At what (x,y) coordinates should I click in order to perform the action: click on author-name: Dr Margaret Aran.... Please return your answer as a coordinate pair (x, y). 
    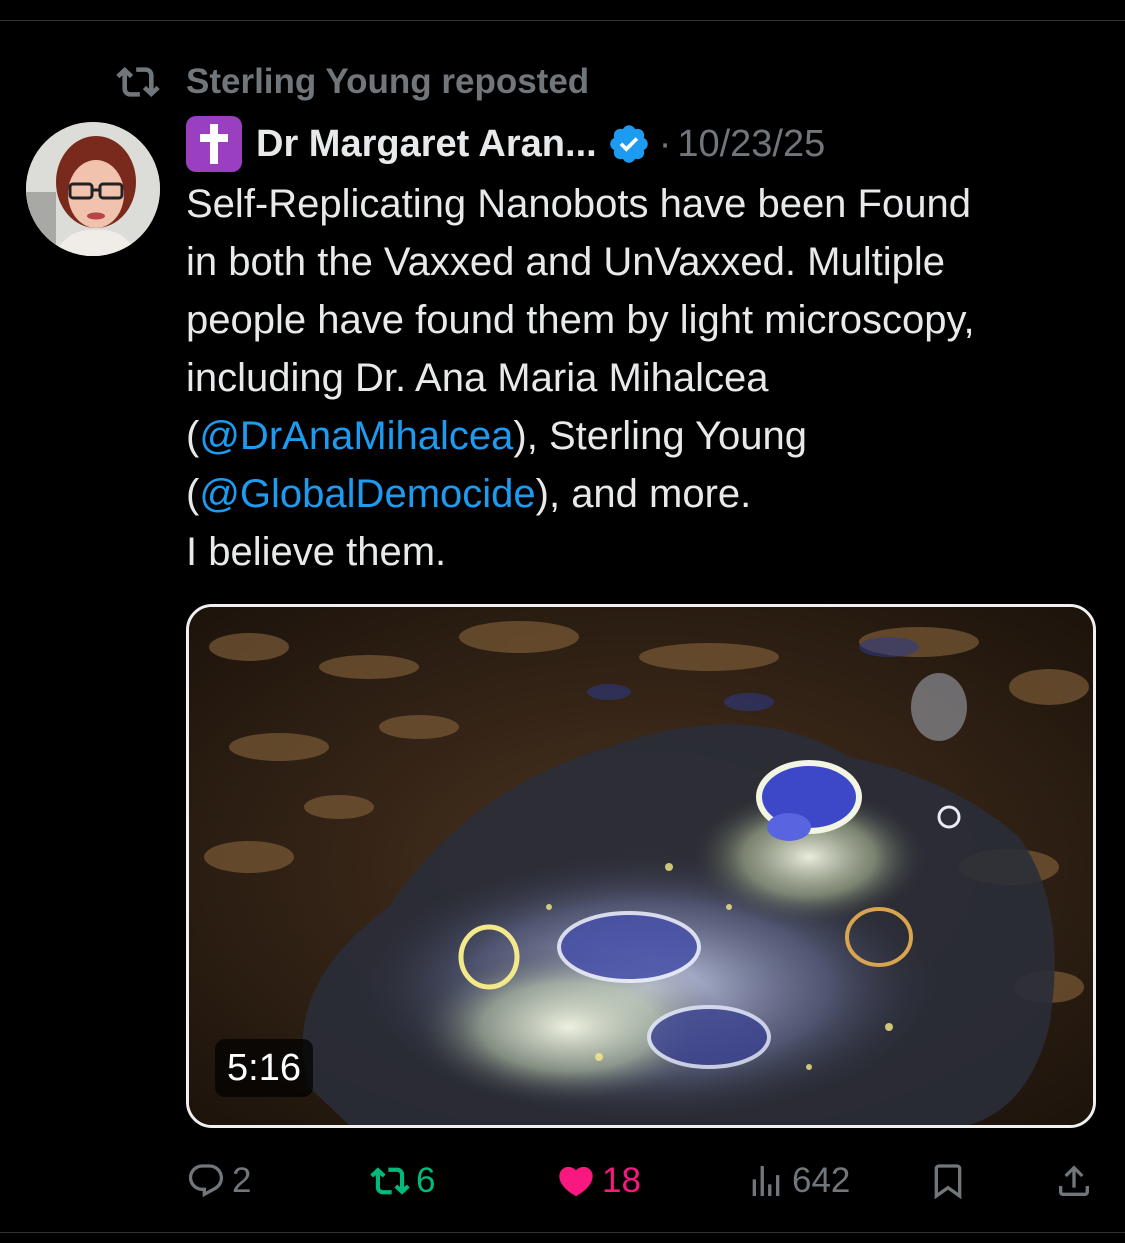
    Looking at the image, I should click on (426, 144).